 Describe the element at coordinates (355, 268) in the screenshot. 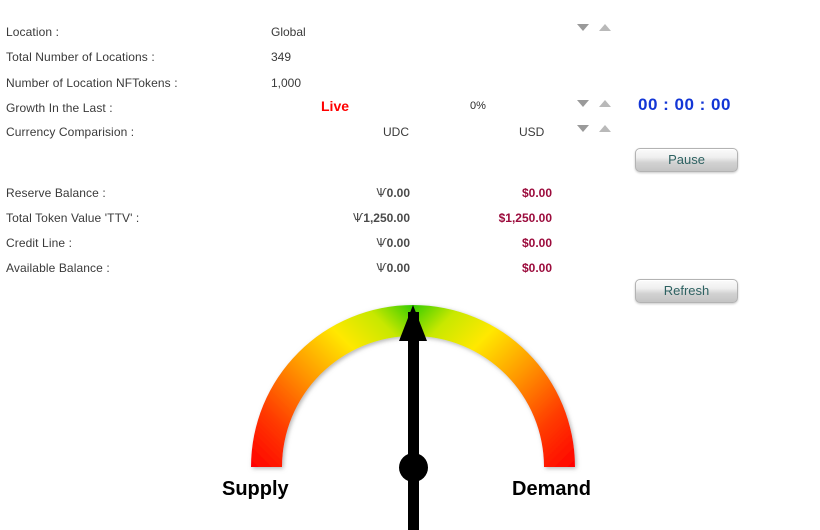

I see `available-balance-udc: Ѱ0.00` at that location.